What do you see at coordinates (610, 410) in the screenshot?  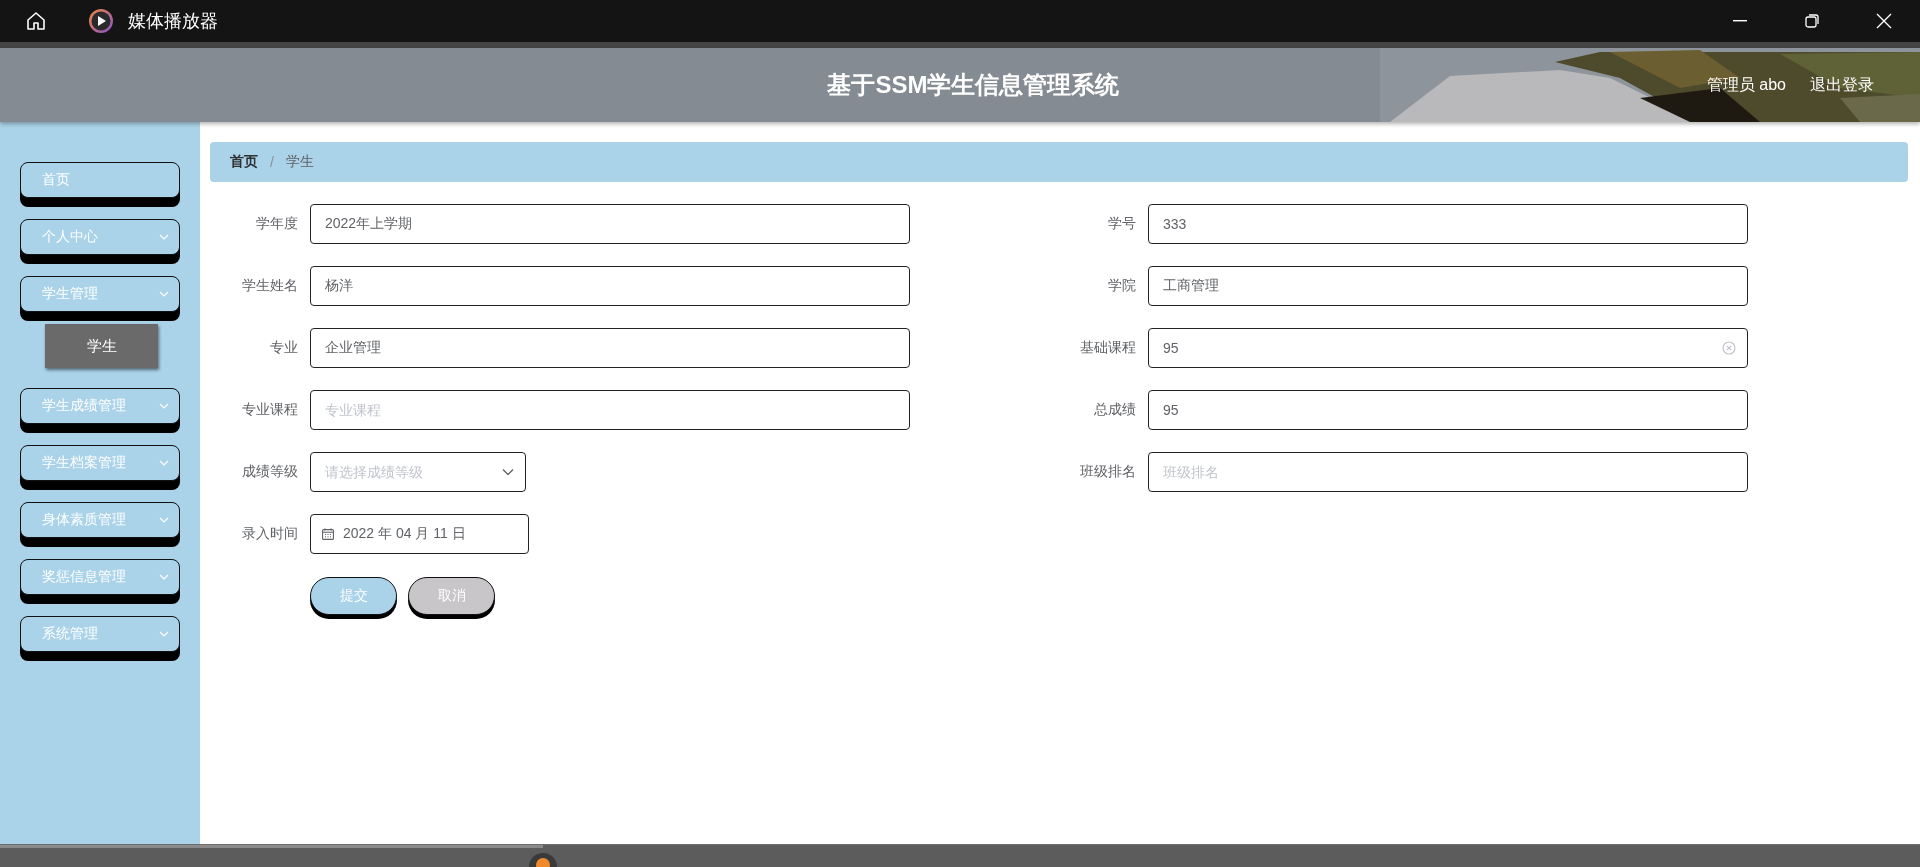 I see `input-field: 专业课程` at bounding box center [610, 410].